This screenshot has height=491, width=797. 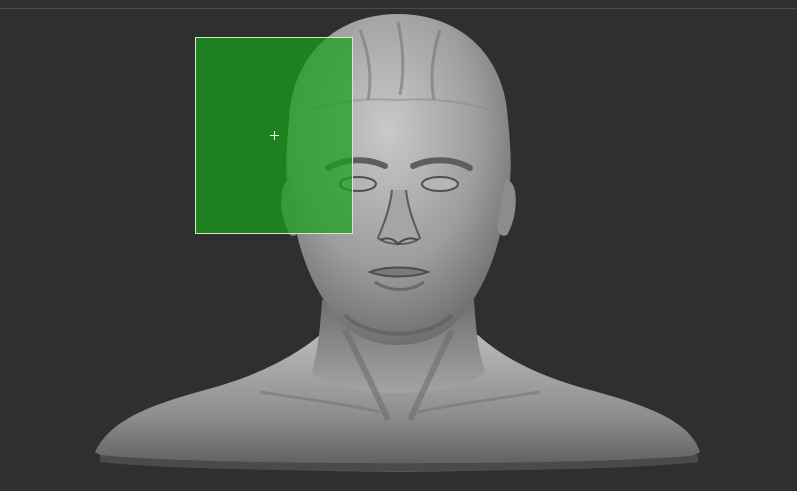 What do you see at coordinates (399, 272) in the screenshot?
I see `bust-mouth` at bounding box center [399, 272].